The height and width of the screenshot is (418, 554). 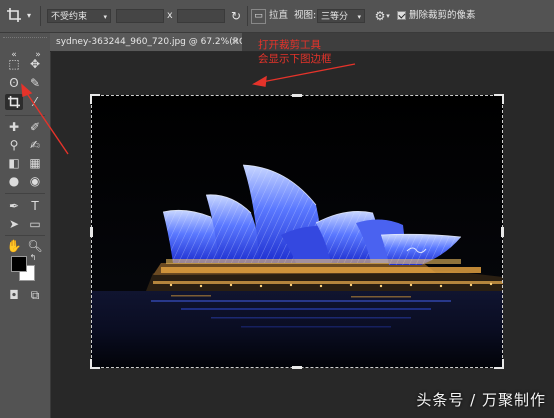 What do you see at coordinates (47, 123) in the screenshot?
I see `arrow-to-crop-tool` at bounding box center [47, 123].